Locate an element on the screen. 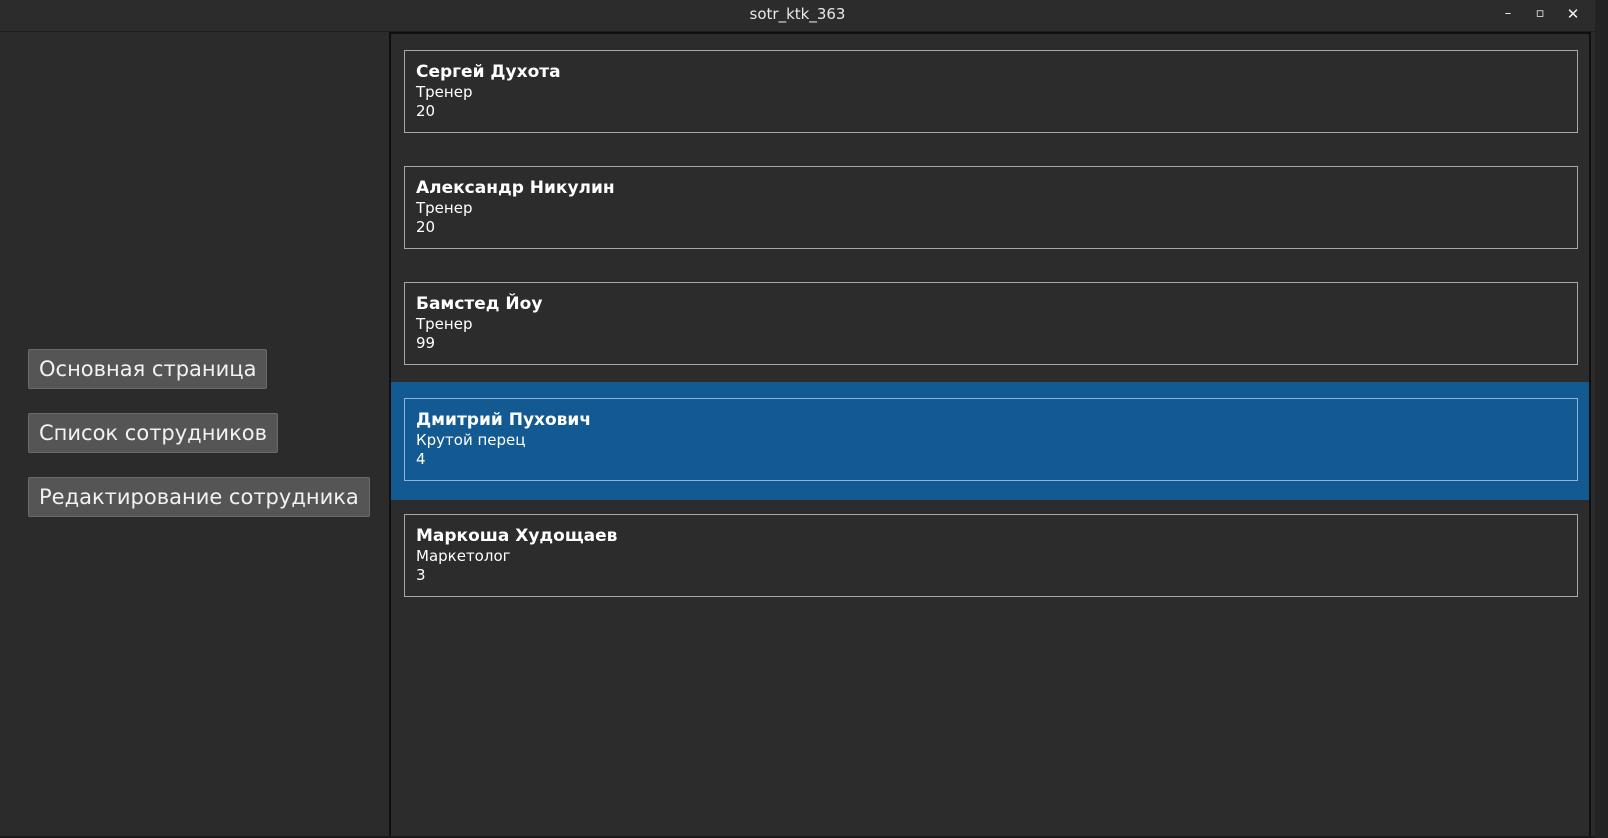 The image size is (1608, 838). employee-list-button: Список сотрудников is located at coordinates (153, 433).